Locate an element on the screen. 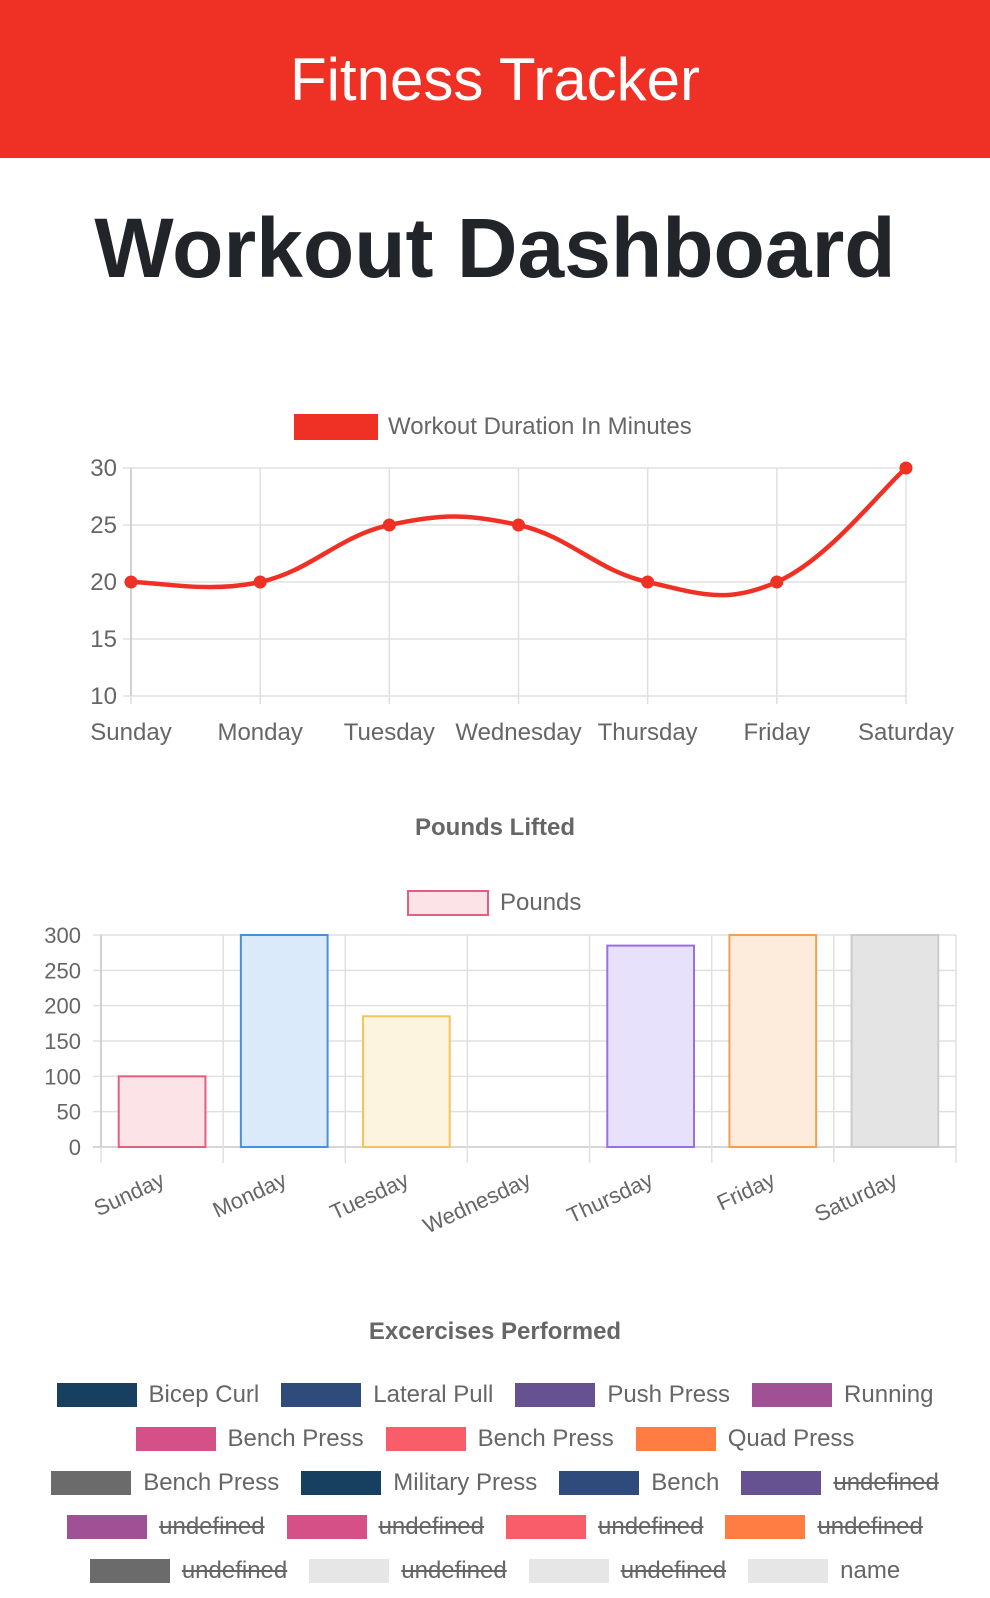  legend-label: Push Press is located at coordinates (669, 1394).